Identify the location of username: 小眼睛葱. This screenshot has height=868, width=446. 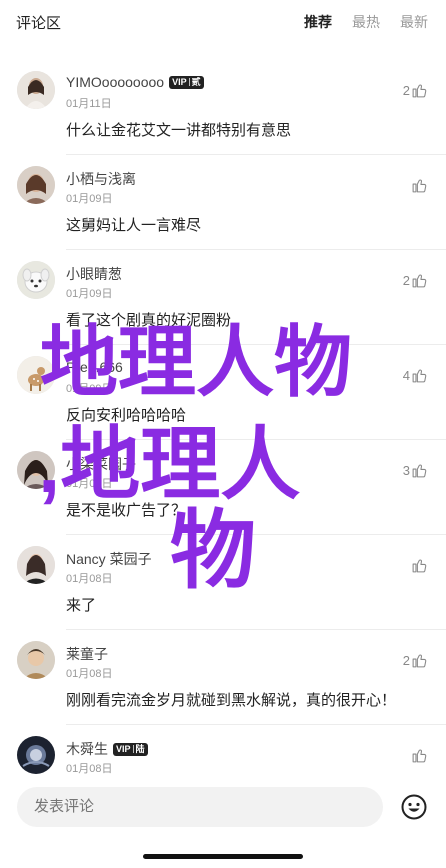
(94, 274).